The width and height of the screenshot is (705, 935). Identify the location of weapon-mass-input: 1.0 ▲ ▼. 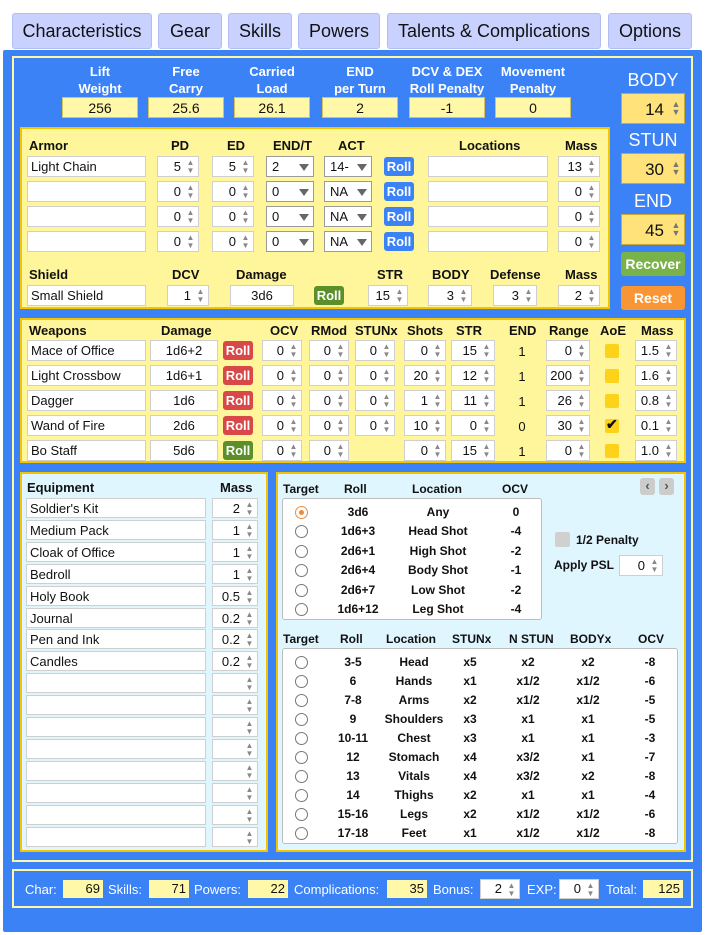
(656, 450).